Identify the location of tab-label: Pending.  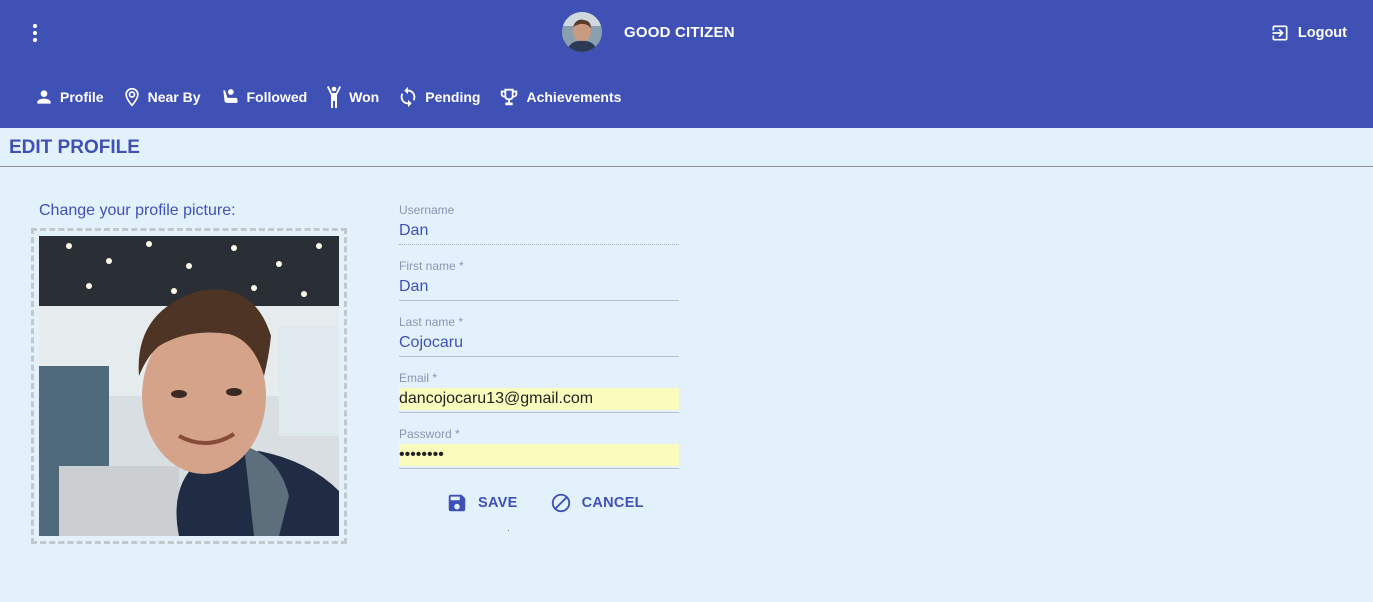
(453, 97).